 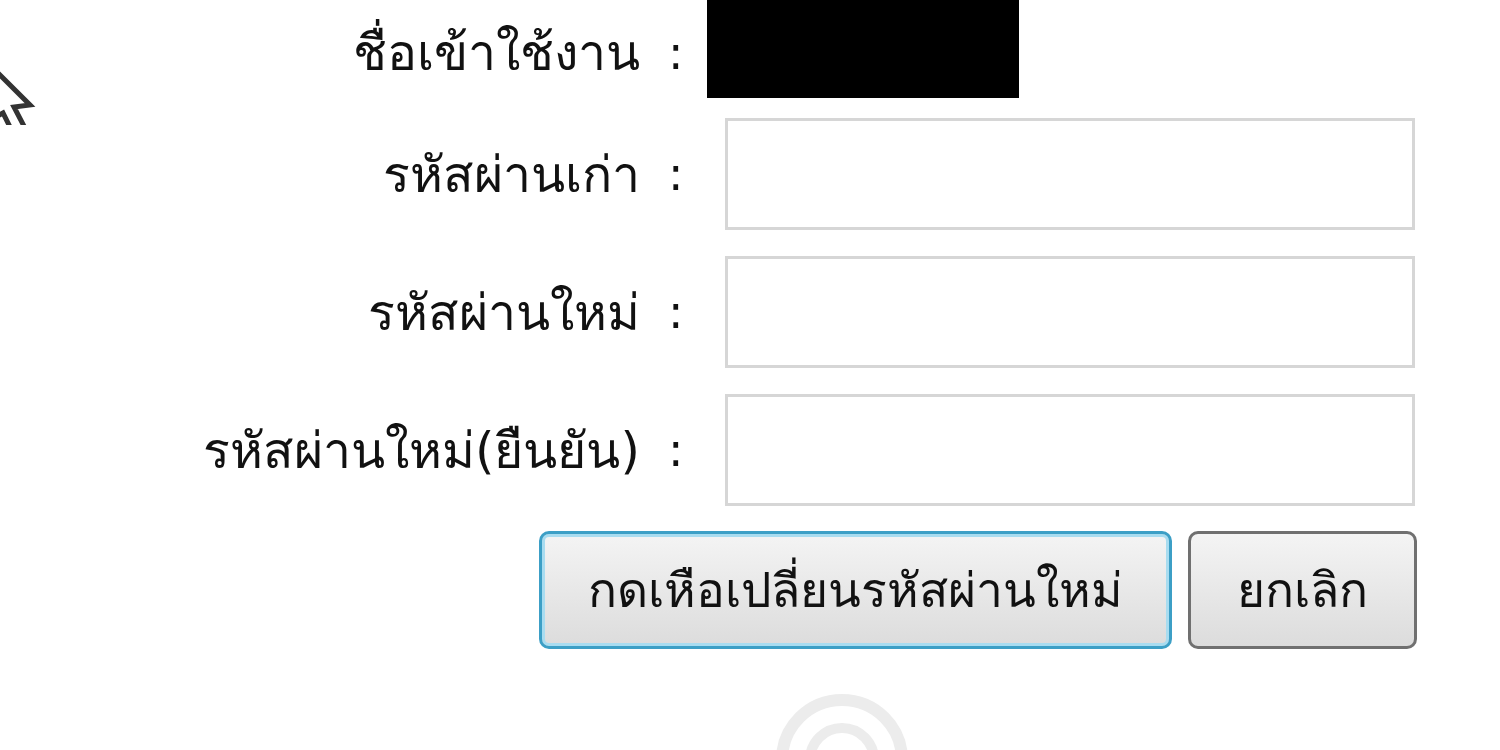 I want to click on field-label: รหัสผ่านใหม่(ยืนยัน), so click(x=421, y=451).